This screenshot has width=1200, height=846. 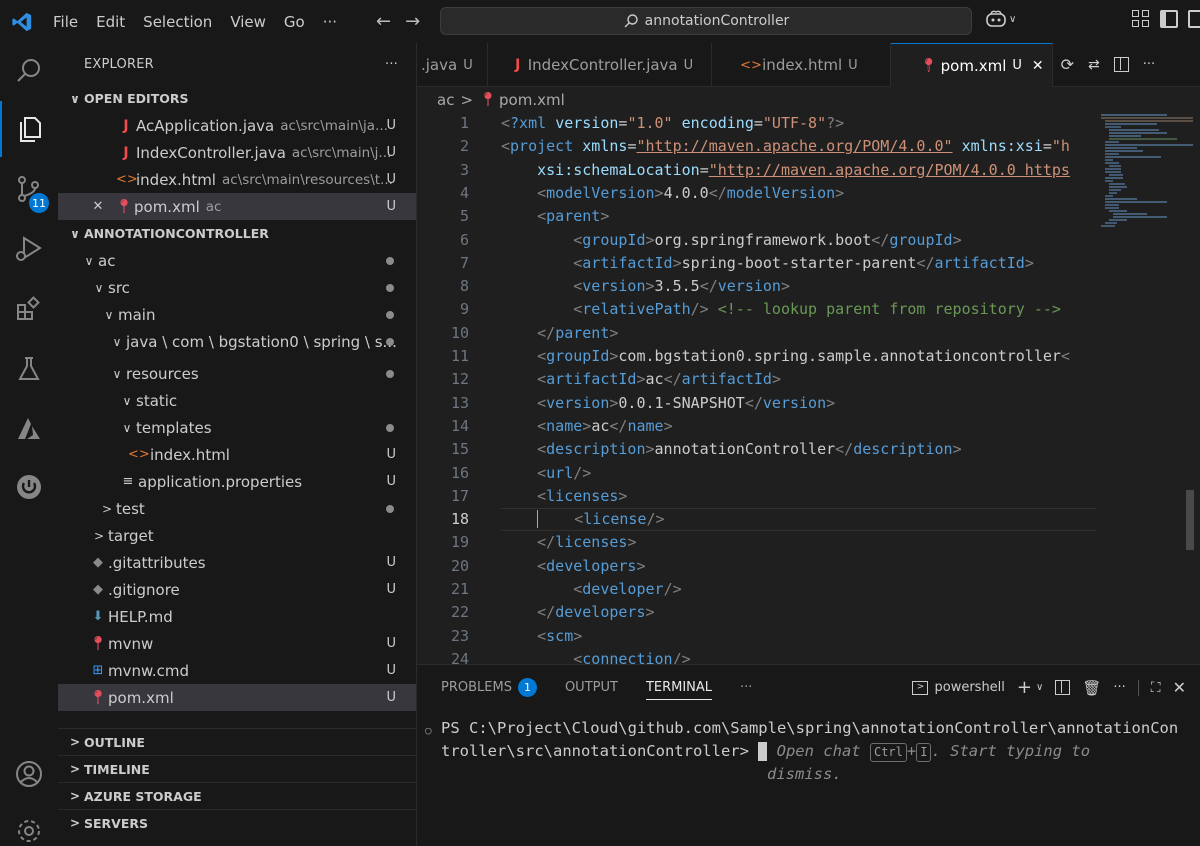 What do you see at coordinates (706, 21) in the screenshot?
I see `command-center-search: annotationController` at bounding box center [706, 21].